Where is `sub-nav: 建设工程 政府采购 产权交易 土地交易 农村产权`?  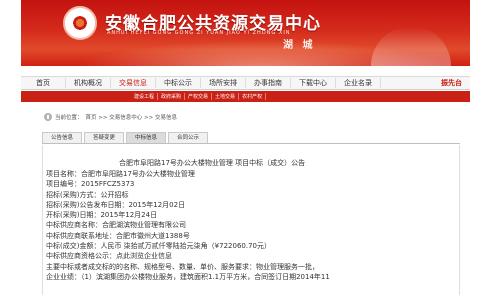
sub-nav: 建设工程 政府采购 产权交易 土地交易 农村产权 is located at coordinates (245, 96).